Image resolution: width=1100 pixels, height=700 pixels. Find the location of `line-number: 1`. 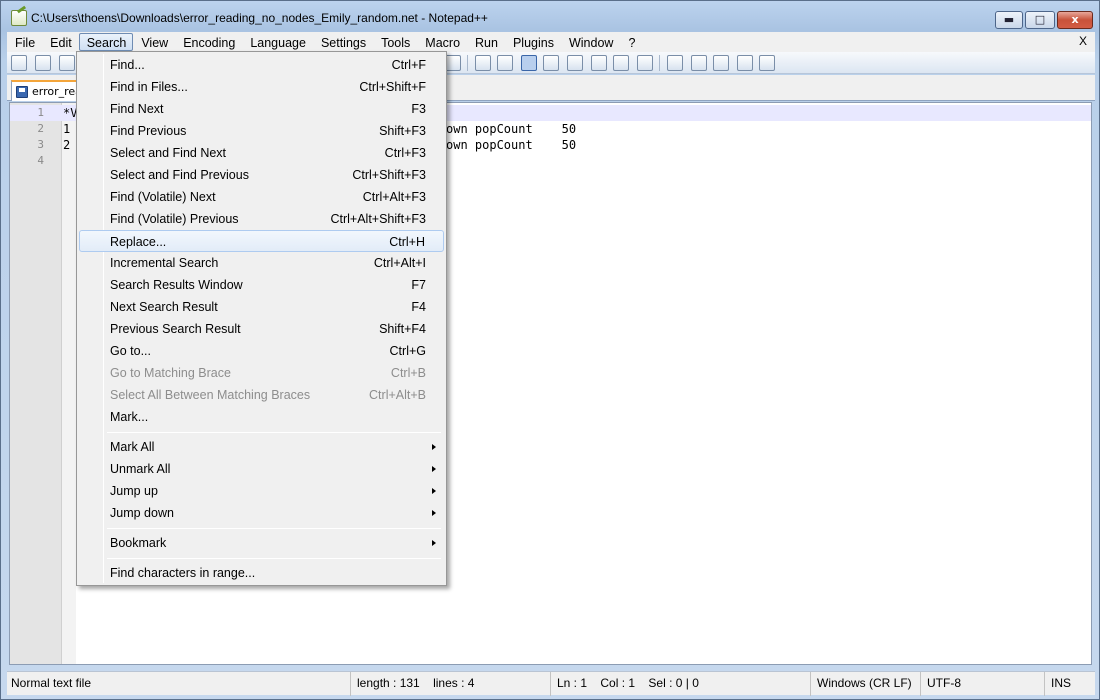

line-number: 1 is located at coordinates (40, 112).